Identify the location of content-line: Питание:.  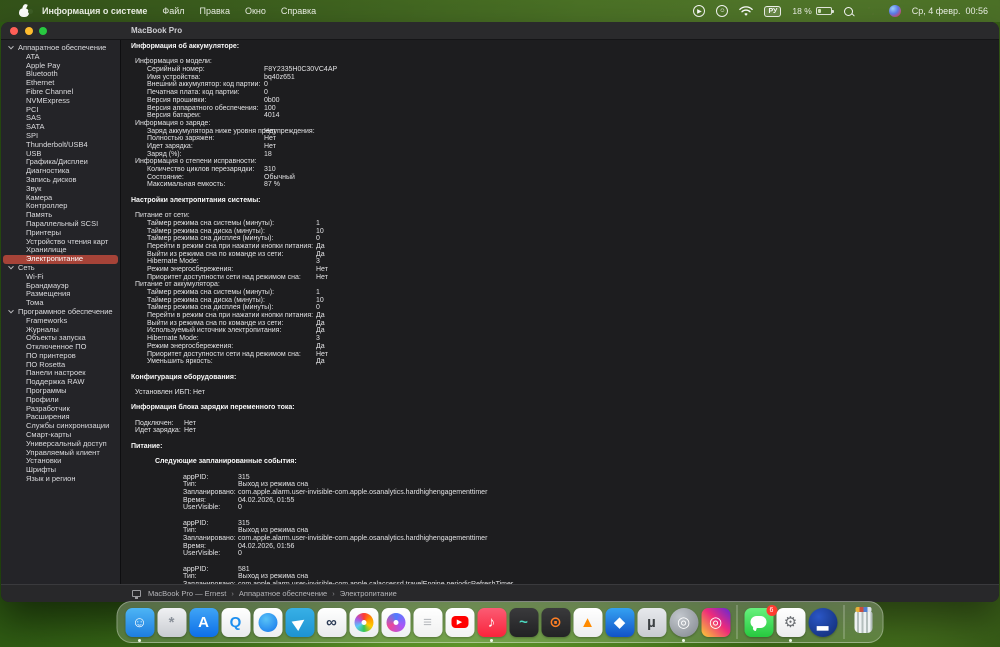
(560, 447).